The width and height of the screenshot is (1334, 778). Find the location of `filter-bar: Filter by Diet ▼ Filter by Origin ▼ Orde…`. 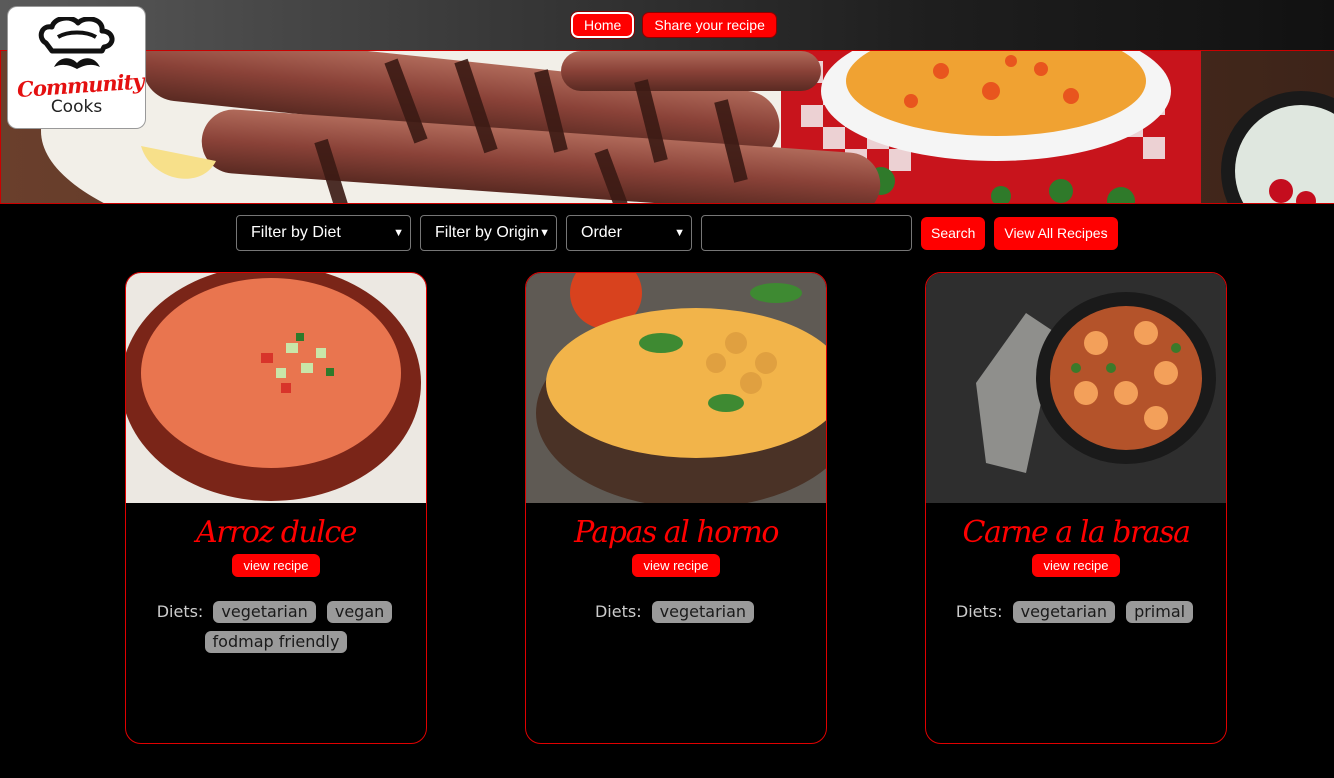

filter-bar: Filter by Diet ▼ Filter by Origin ▼ Orde… is located at coordinates (677, 233).